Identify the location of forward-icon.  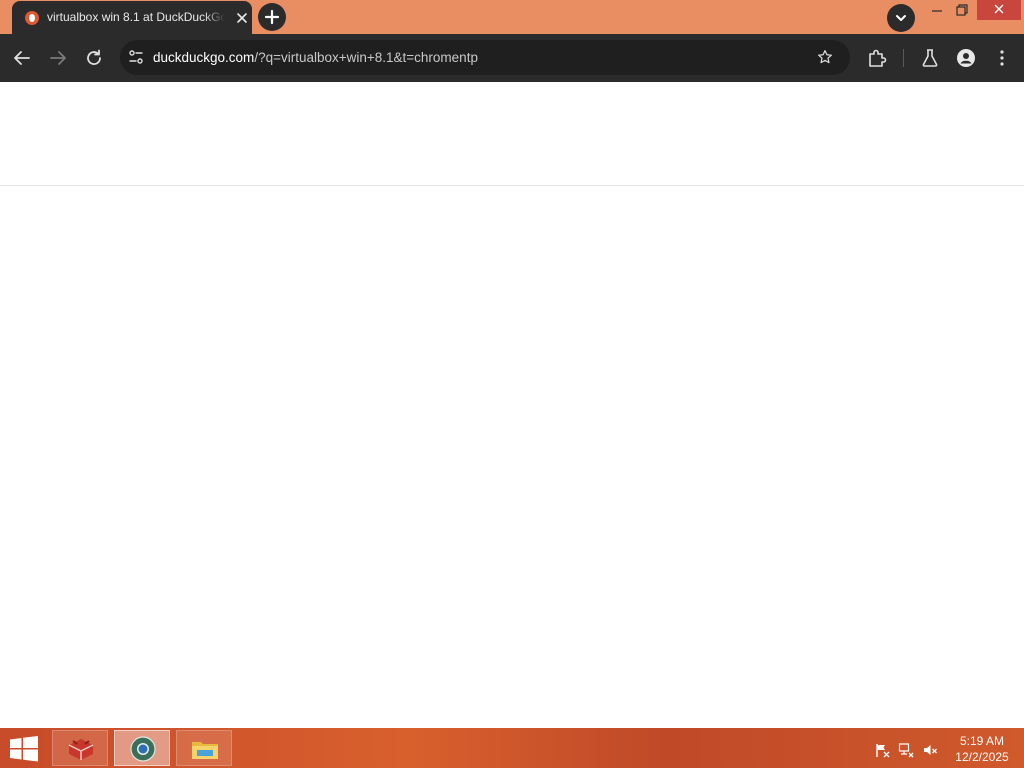
(58, 58).